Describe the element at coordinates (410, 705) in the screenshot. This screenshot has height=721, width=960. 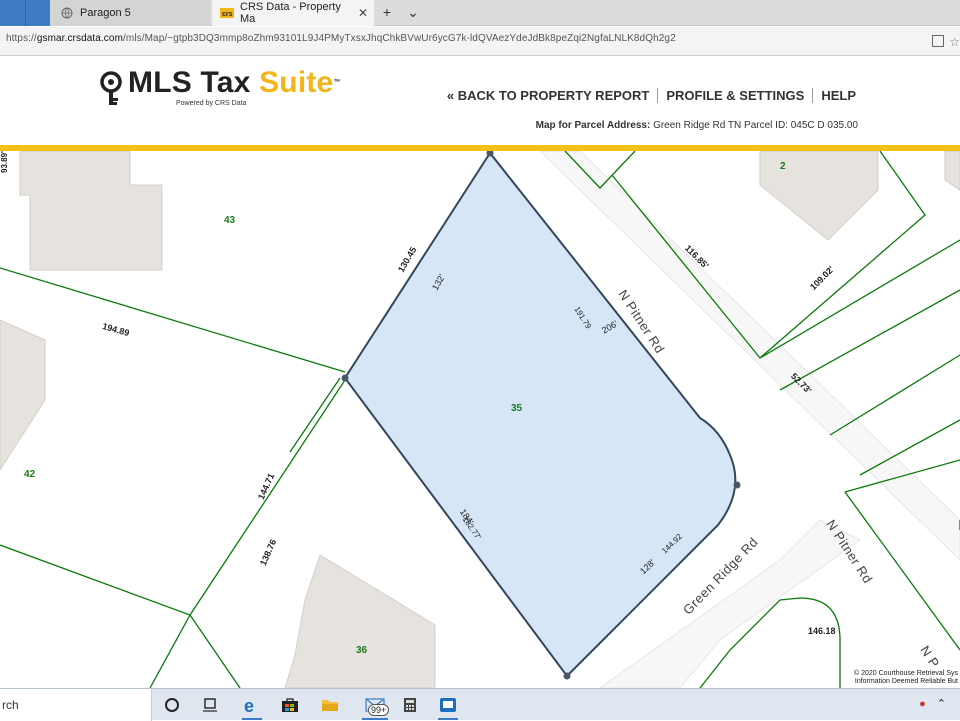
I see `calculator-icon` at that location.